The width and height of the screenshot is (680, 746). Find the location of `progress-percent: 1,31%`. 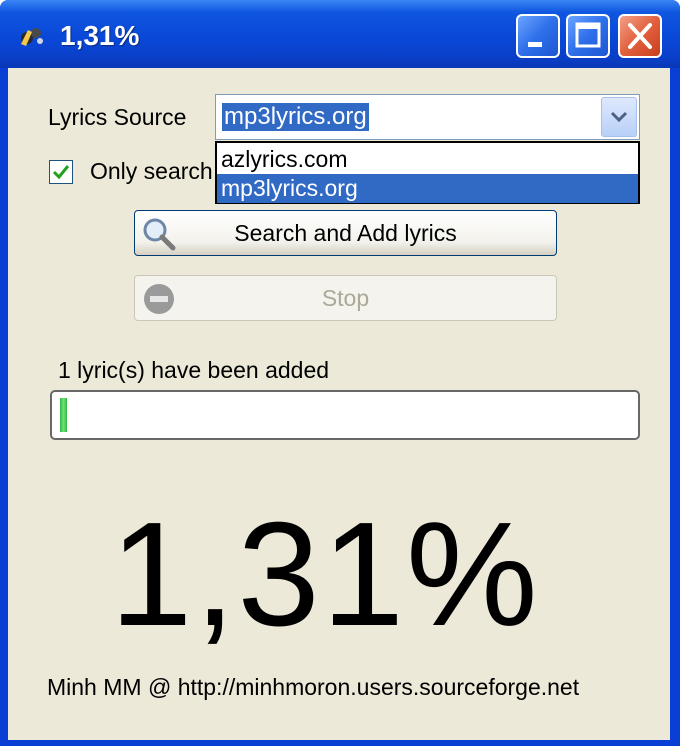

progress-percent: 1,31% is located at coordinates (325, 574).